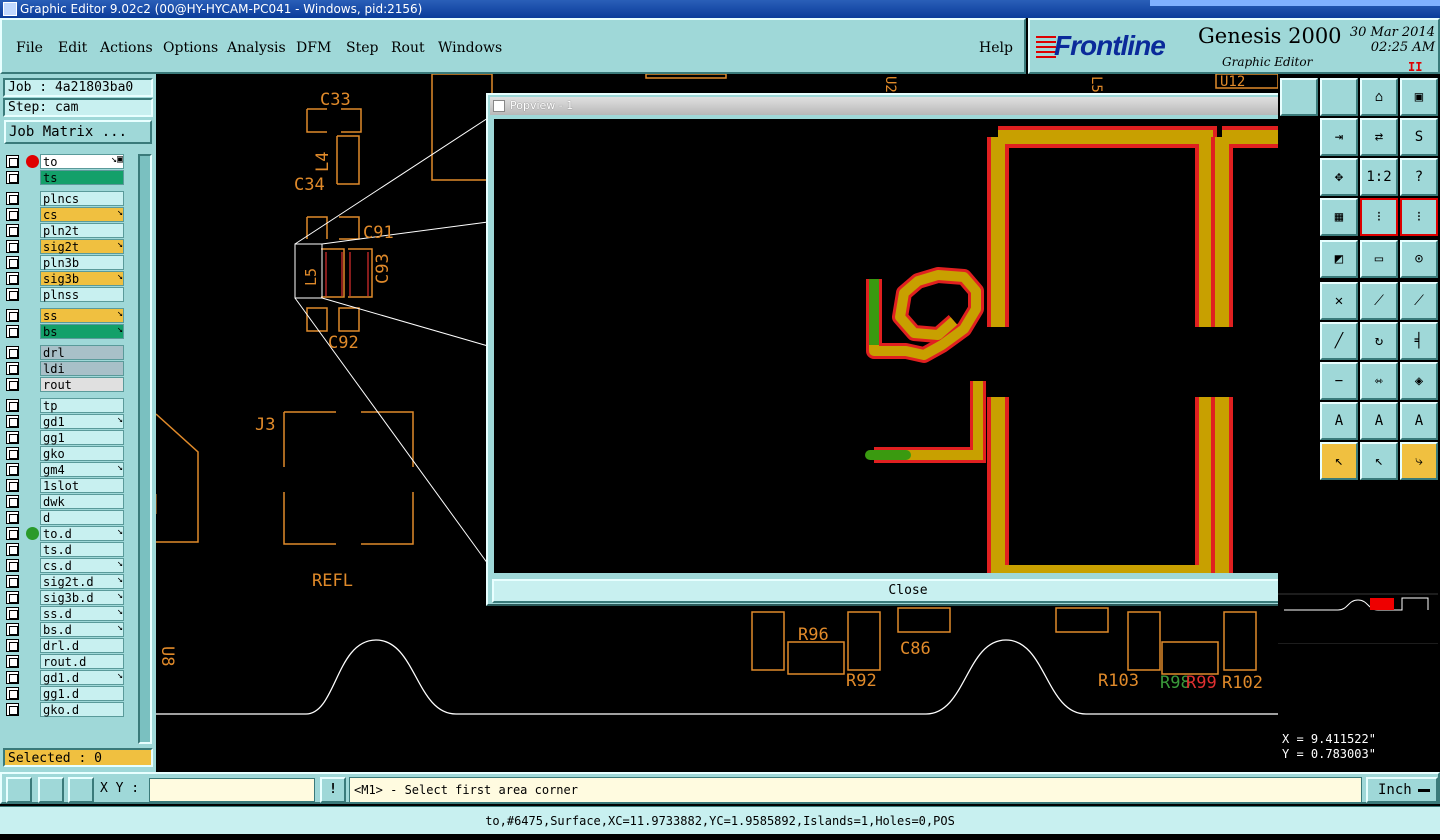  Describe the element at coordinates (1339, 461) in the screenshot. I see `pointer-box-icon: ↖` at that location.